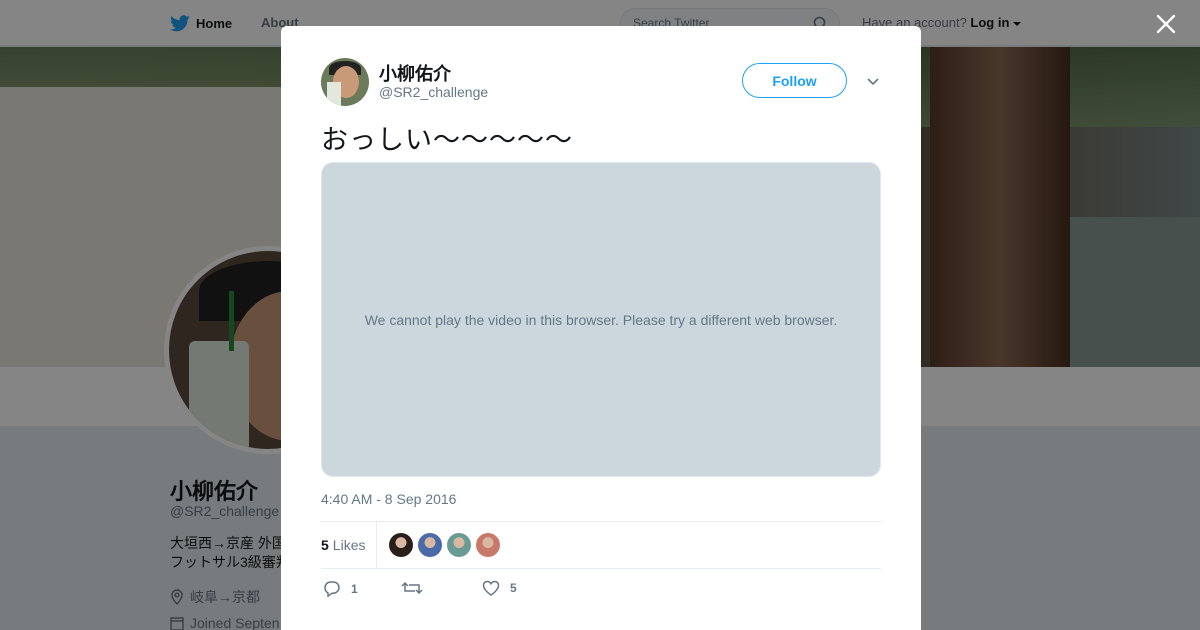 The height and width of the screenshot is (630, 1200). Describe the element at coordinates (376, 545) in the screenshot. I see `stats-divider` at that location.